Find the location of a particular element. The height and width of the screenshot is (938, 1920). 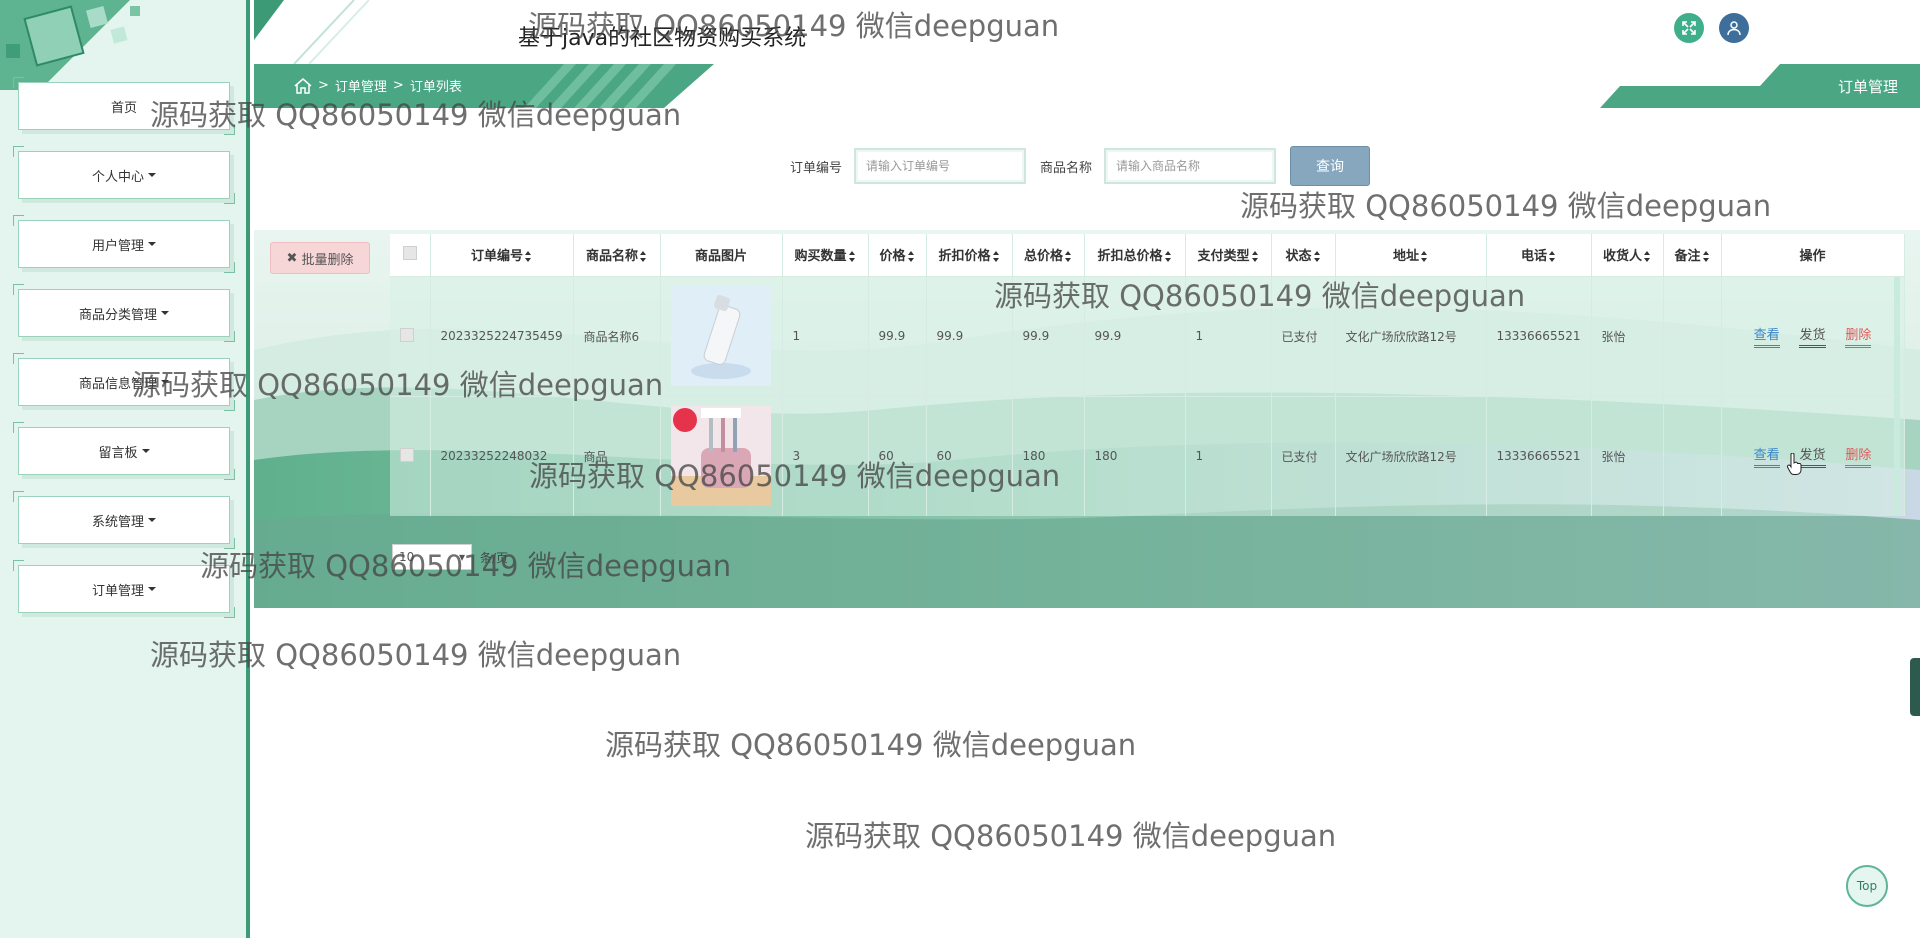

watermark-text: 源码获取 QQ86050149 微信deepguan is located at coordinates (871, 745).